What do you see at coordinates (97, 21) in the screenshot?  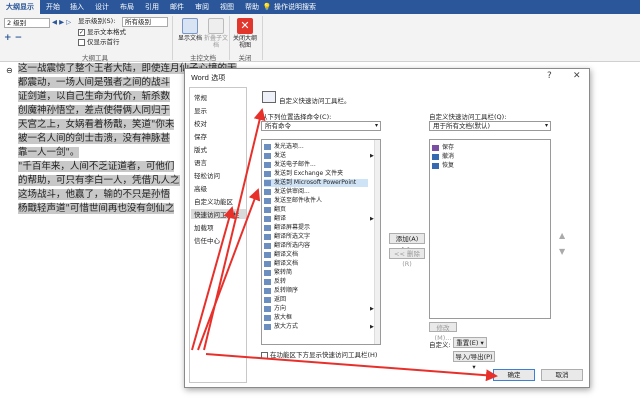 I see `show-level-label: 显示级别(S):` at bounding box center [97, 21].